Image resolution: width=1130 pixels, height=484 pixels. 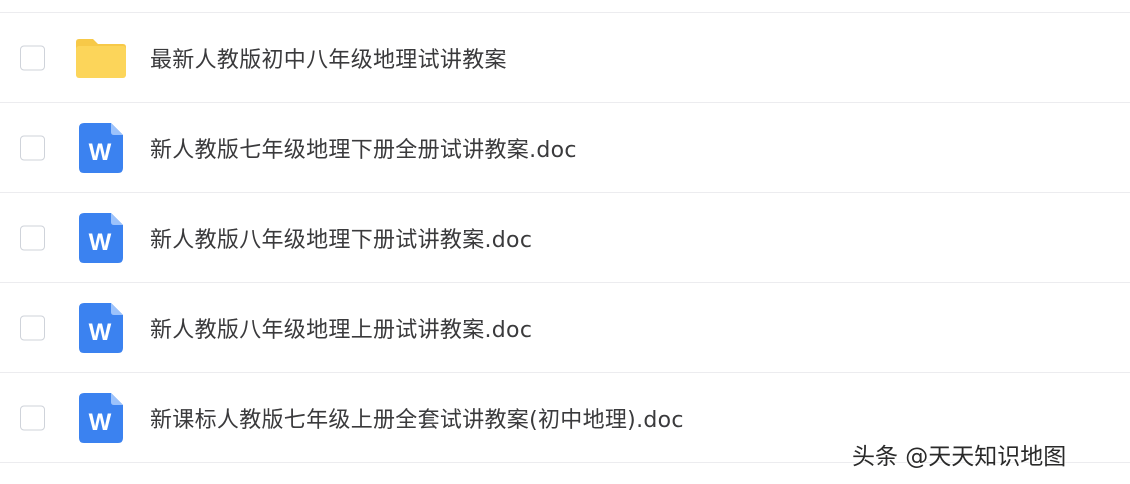 I want to click on file-name: 新人教版八年级地理下册试讲教案.doc, so click(x=341, y=238).